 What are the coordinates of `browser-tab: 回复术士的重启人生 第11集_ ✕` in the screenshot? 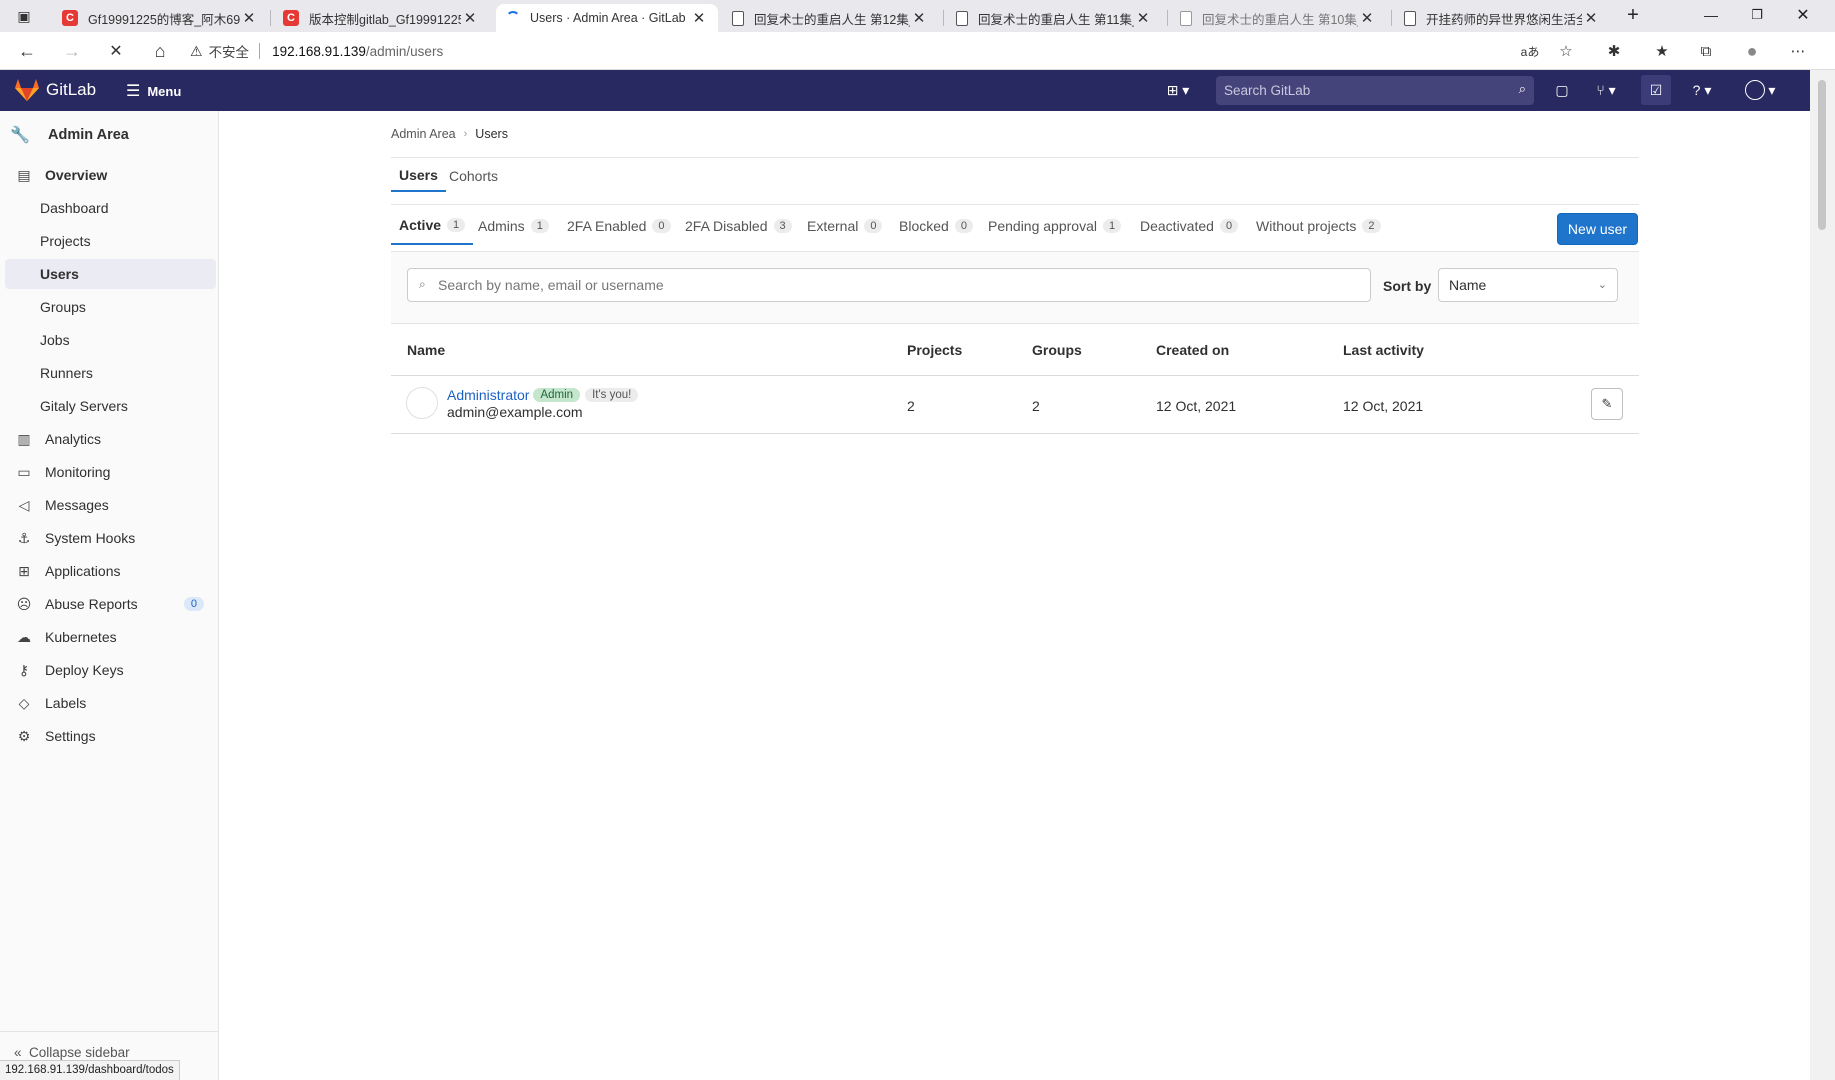 It's located at (1054, 18).